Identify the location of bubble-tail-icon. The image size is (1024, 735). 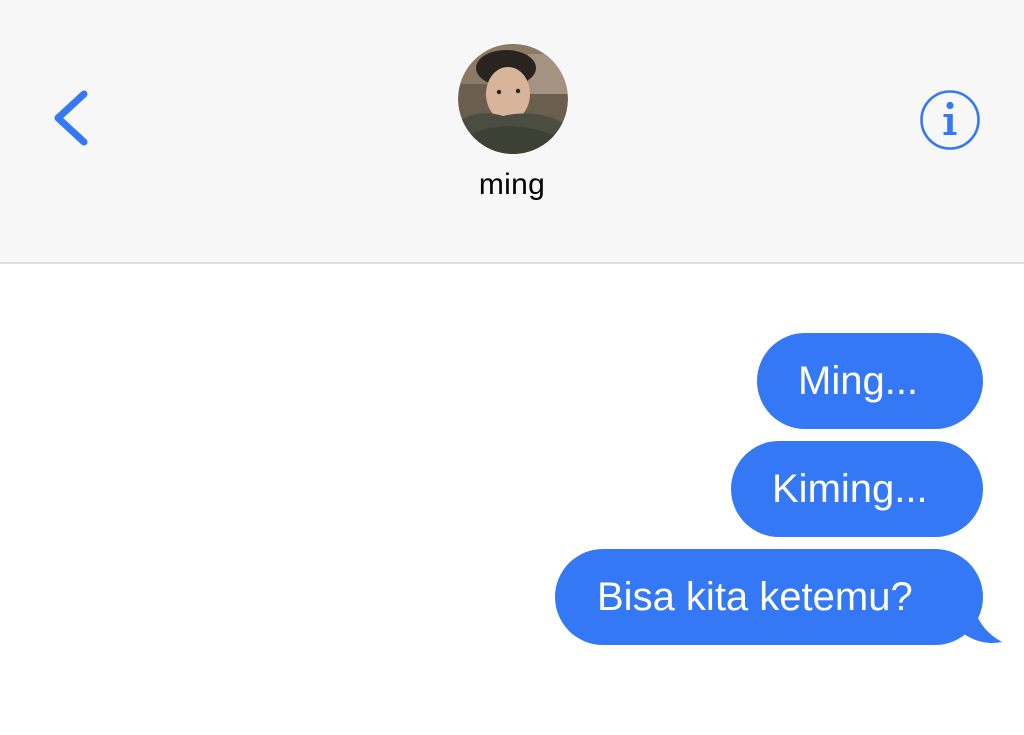
(976, 620).